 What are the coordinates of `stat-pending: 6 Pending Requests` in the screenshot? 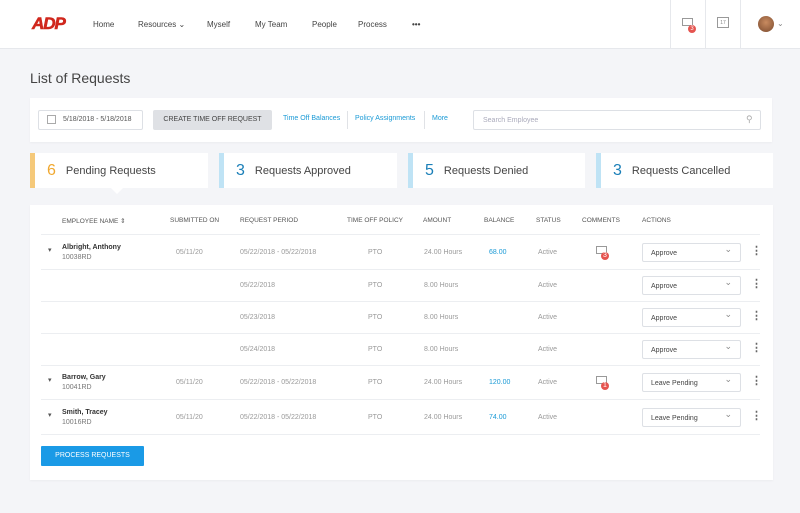 It's located at (119, 170).